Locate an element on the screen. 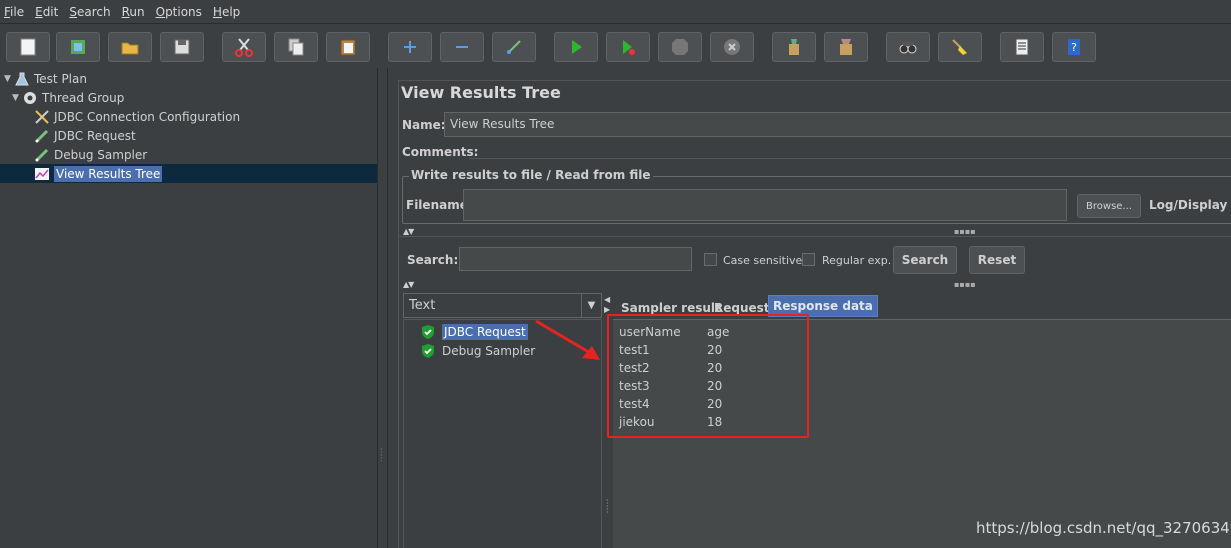 This screenshot has height=548, width=1231. section-divider is located at coordinates (815, 236).